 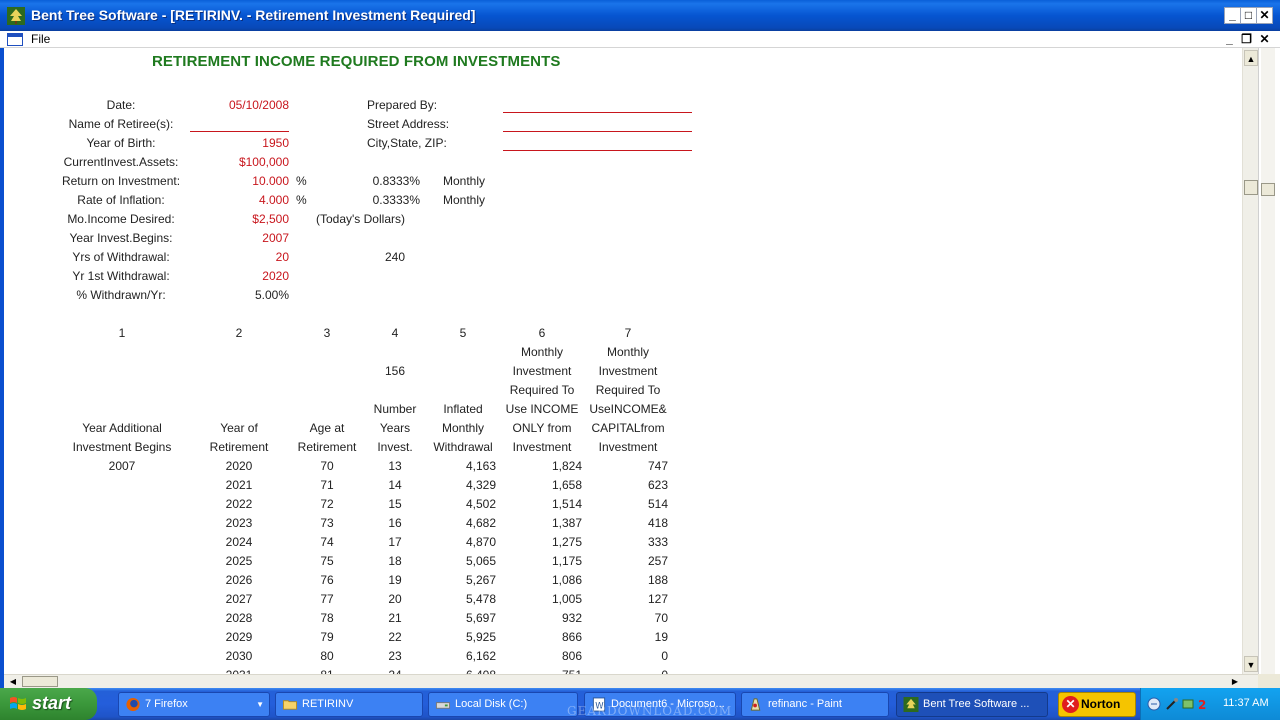 I want to click on header-c6-line3: Required To, so click(x=542, y=390).